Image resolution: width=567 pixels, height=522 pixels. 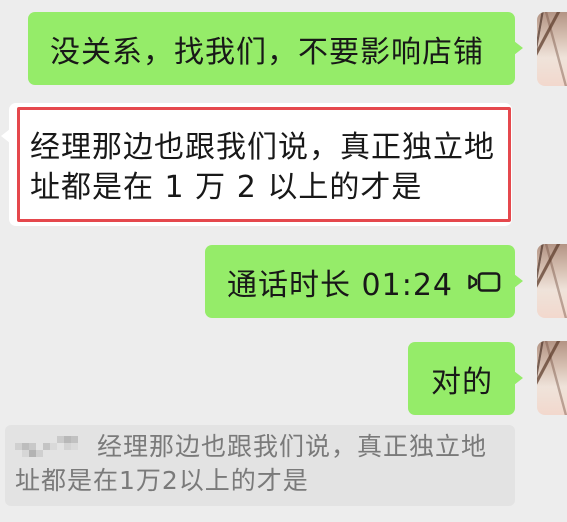 I want to click on message-text: 对的, so click(x=462, y=382).